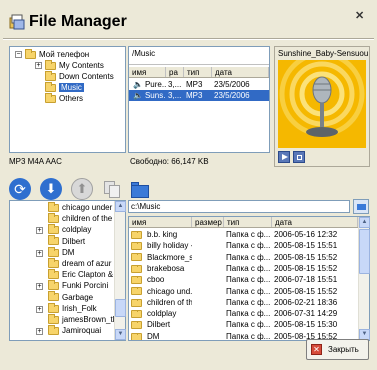 The height and width of the screenshot is (370, 377). What do you see at coordinates (243, 234) in the screenshot?
I see `table-row: b.b. king Папка с ф... 2006-05-16 12:32` at bounding box center [243, 234].